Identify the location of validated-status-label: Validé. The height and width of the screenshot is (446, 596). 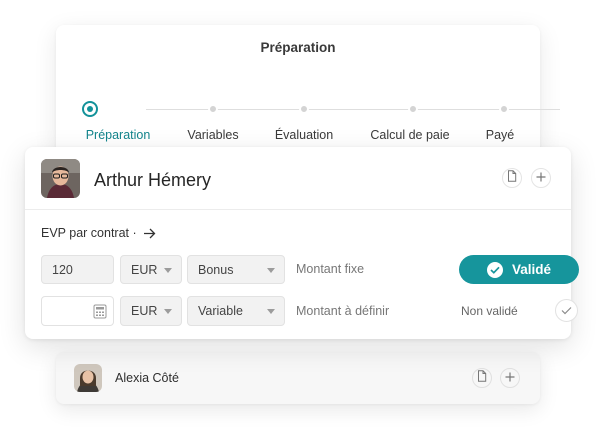
(531, 269).